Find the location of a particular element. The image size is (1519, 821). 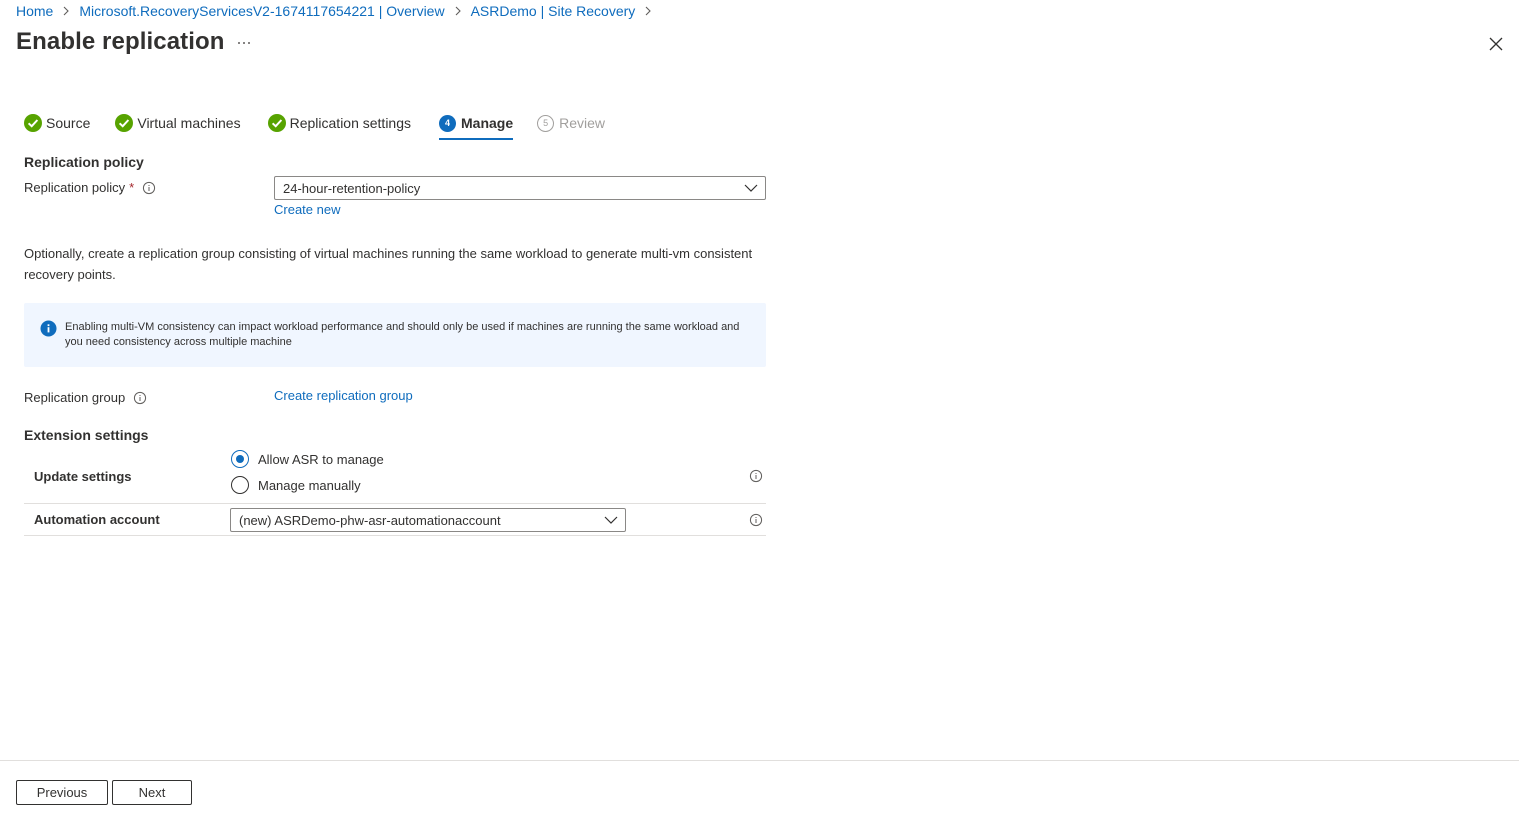

breadcrumb-home: Home is located at coordinates (34, 11).